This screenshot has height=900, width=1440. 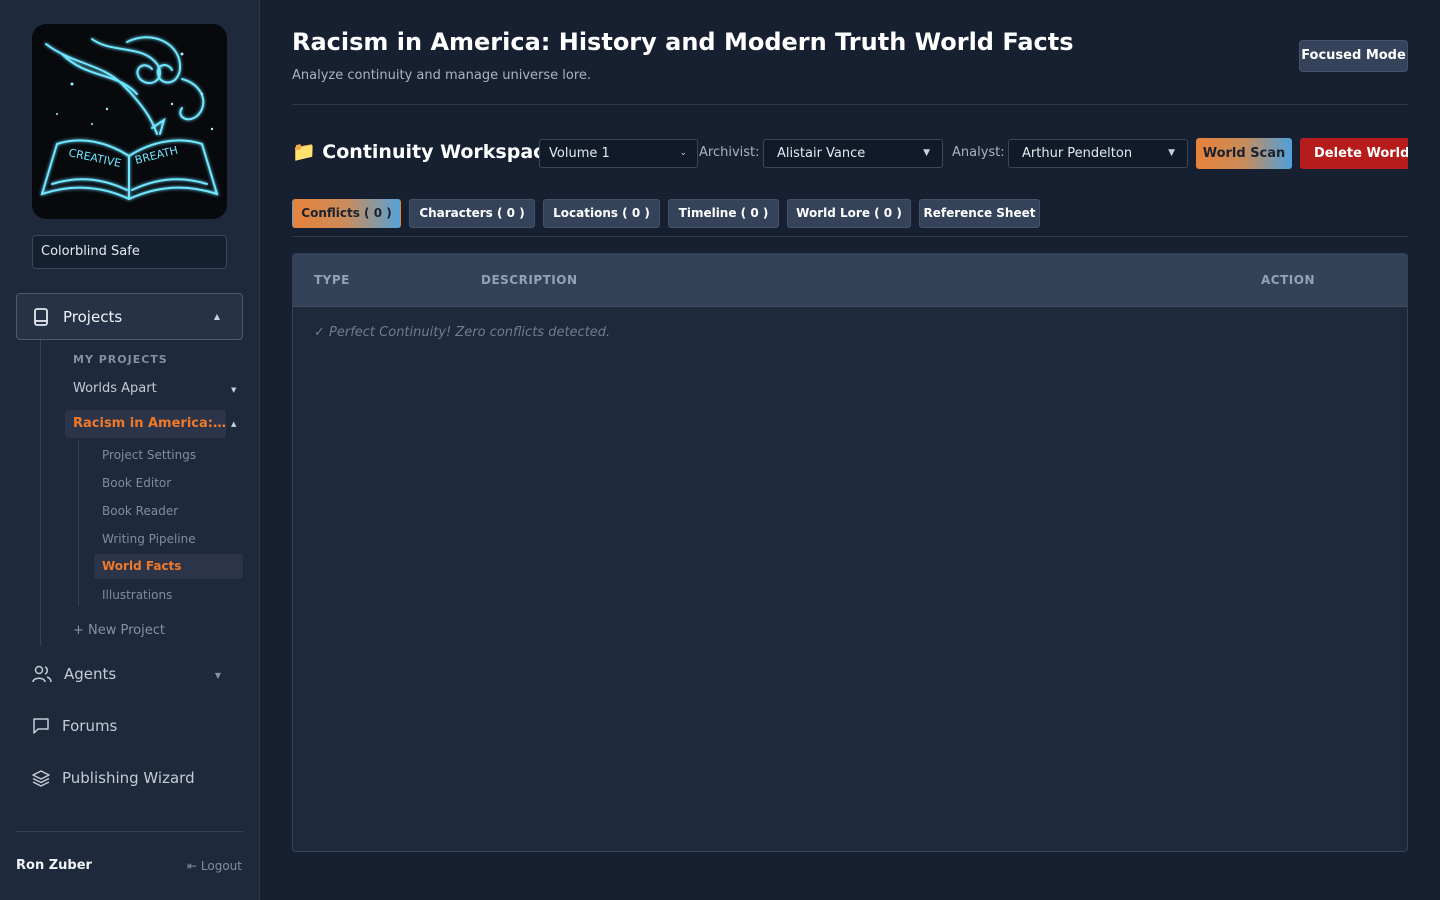 I want to click on nav-forums: Forums, so click(x=74, y=726).